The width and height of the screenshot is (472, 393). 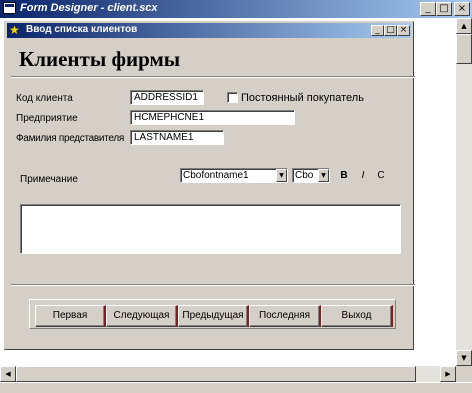 What do you see at coordinates (357, 316) in the screenshot?
I see `exit-button: Выход` at bounding box center [357, 316].